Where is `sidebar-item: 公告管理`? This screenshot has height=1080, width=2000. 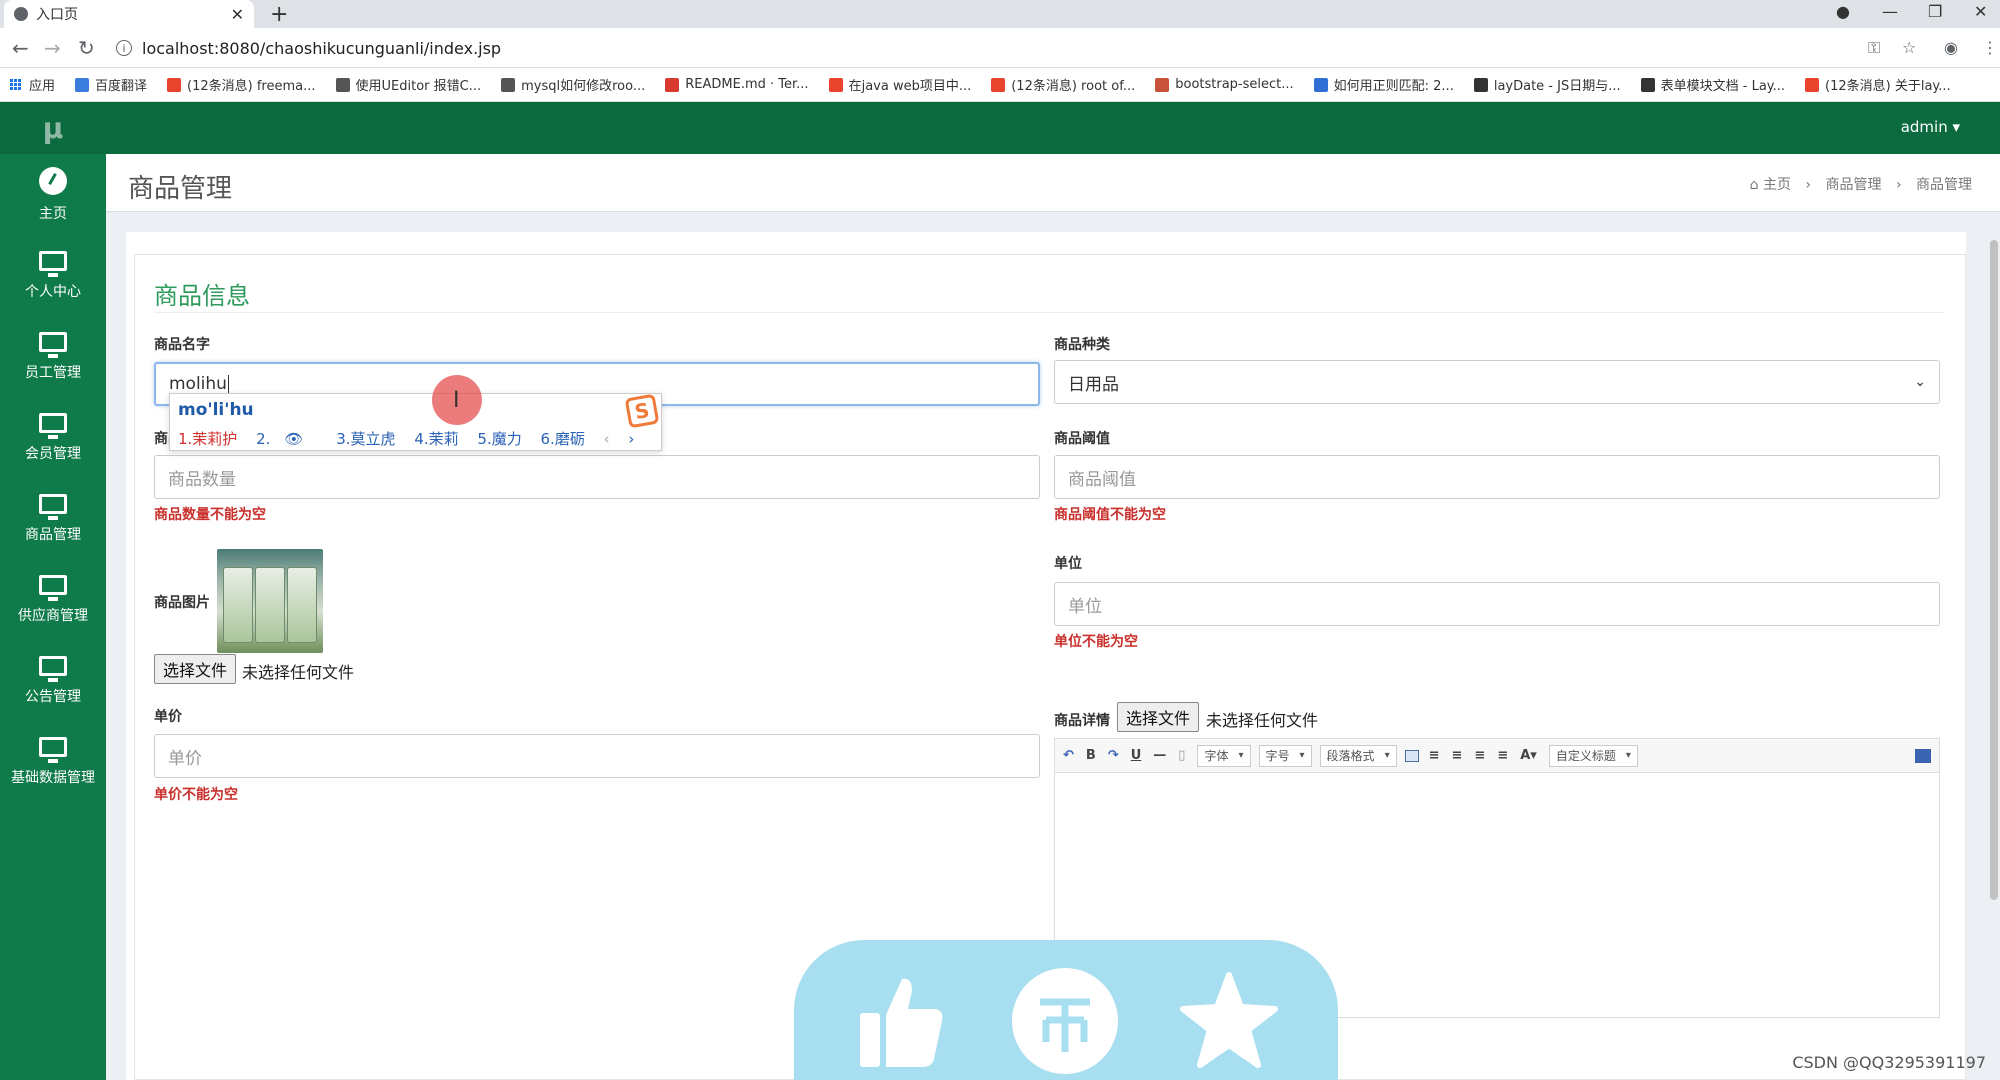 sidebar-item: 公告管理 is located at coordinates (53, 680).